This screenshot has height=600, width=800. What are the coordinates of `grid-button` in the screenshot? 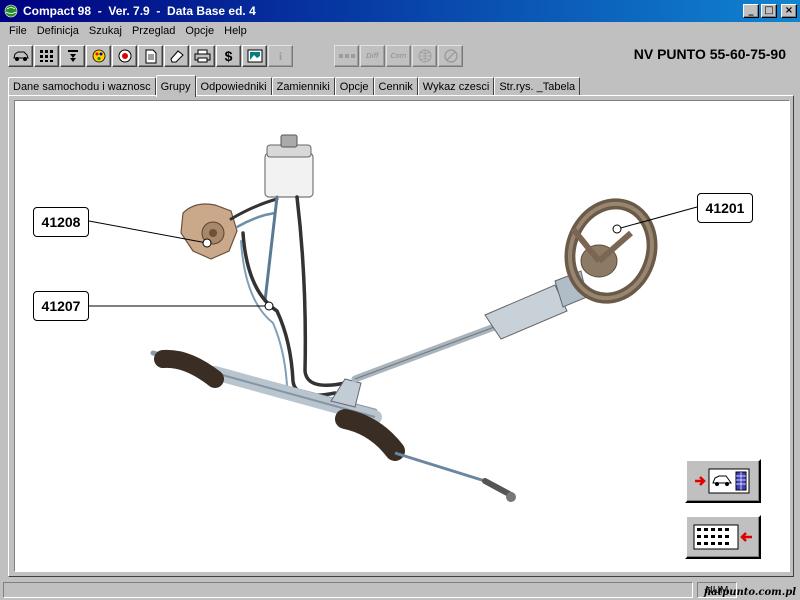 It's located at (46, 56).